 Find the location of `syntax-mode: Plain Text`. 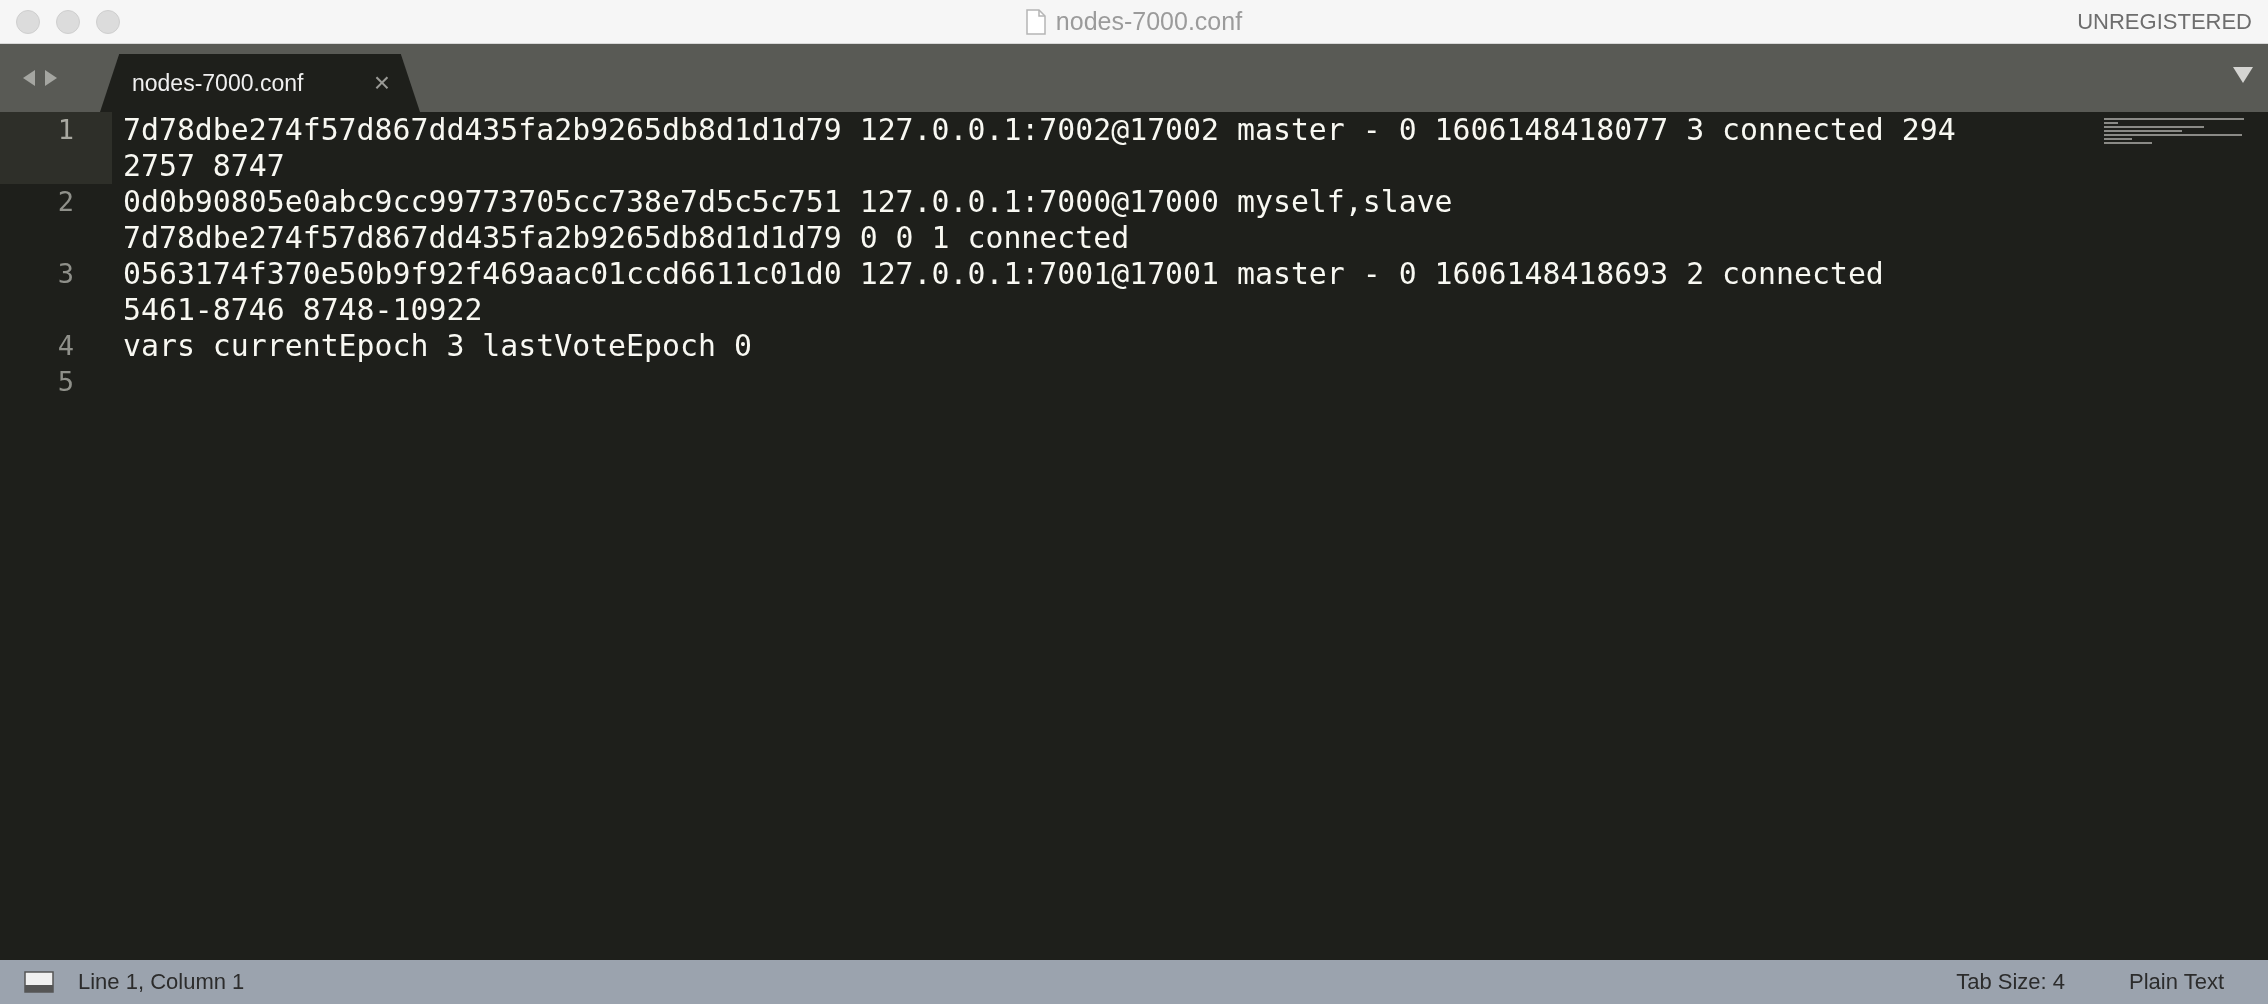

syntax-mode: Plain Text is located at coordinates (2176, 982).